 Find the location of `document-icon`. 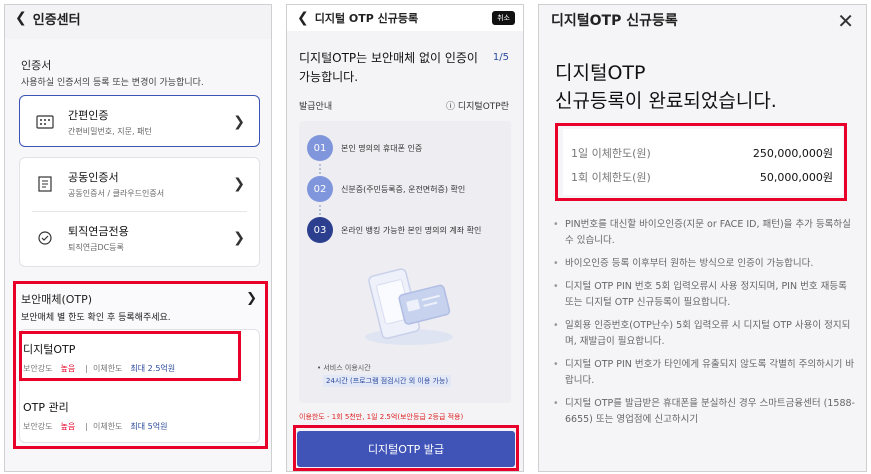

document-icon is located at coordinates (45, 184).